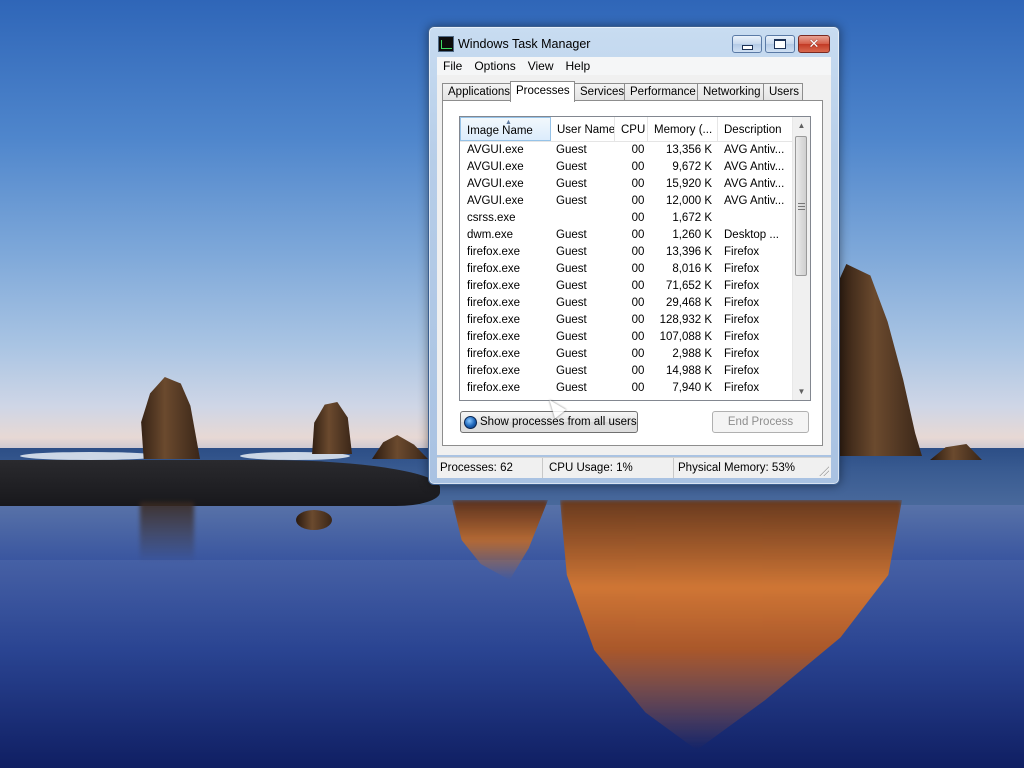  Describe the element at coordinates (692, 354) in the screenshot. I see `memory-usage-cell: 2,988 K` at that location.